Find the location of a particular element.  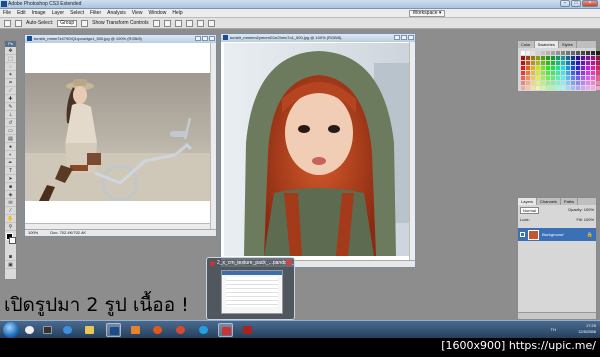

swatch-grid is located at coordinates (559, 70).